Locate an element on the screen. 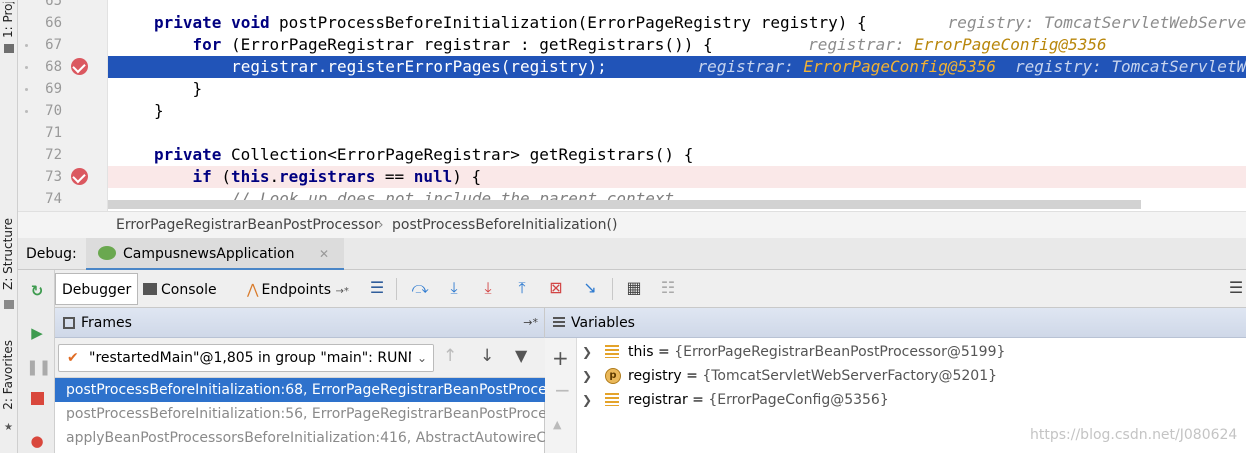 This screenshot has height=453, width=1246. add-watch-icon: + is located at coordinates (560, 358).